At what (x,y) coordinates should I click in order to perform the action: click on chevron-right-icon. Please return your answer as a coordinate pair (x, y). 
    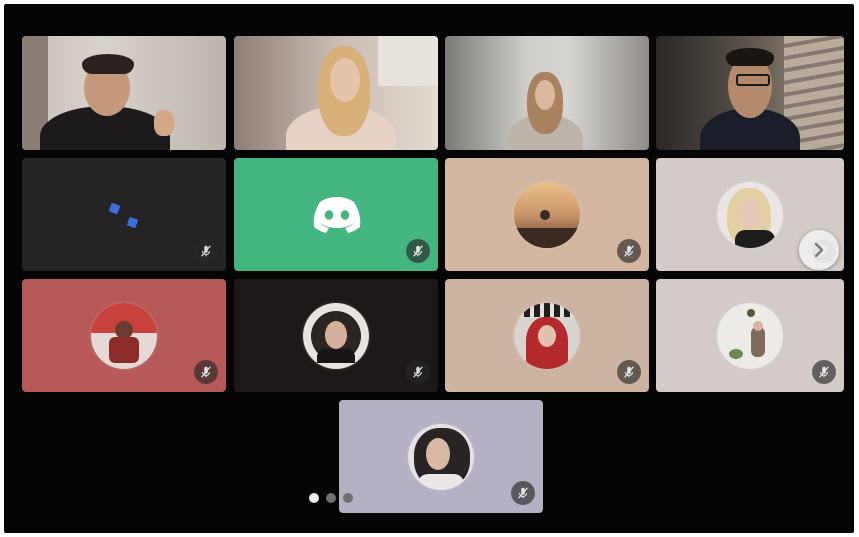
    Looking at the image, I should click on (819, 250).